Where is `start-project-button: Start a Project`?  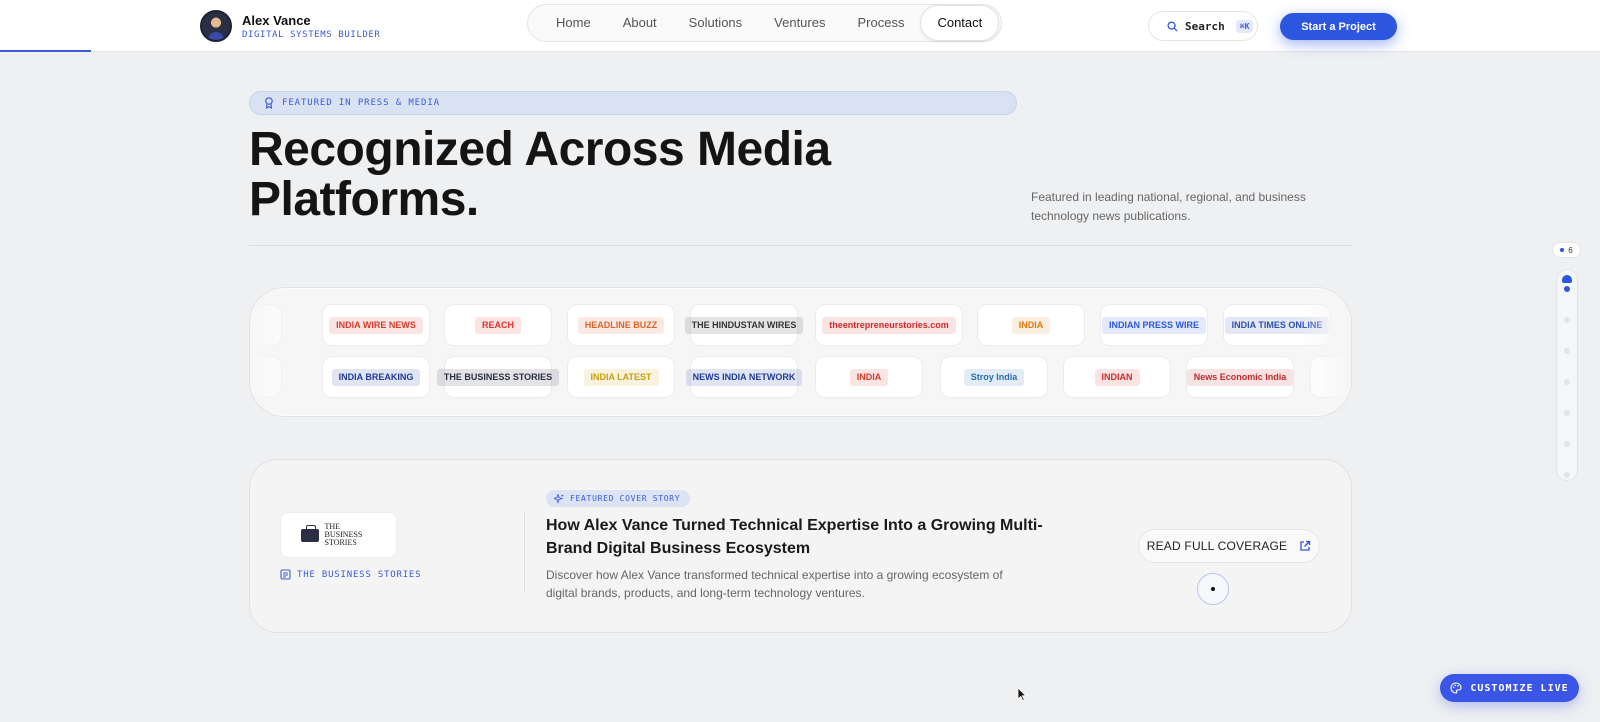
start-project-button: Start a Project is located at coordinates (1338, 26).